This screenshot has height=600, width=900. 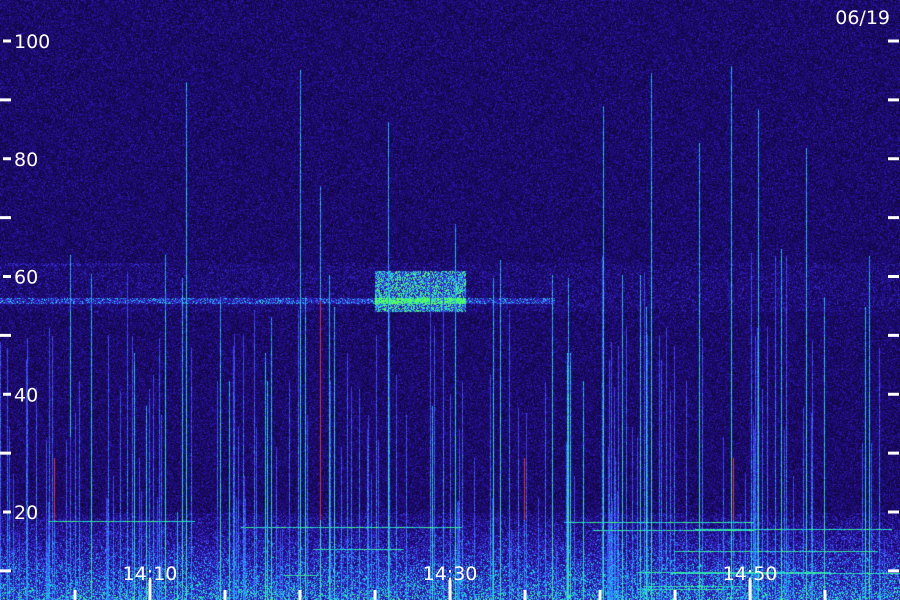 I want to click on y-axis-labels: 20 40 60 80 100, so click(x=32, y=277).